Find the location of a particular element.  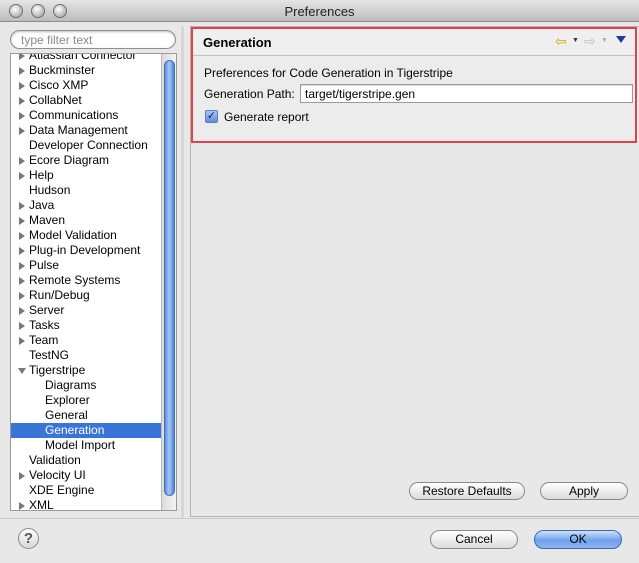

tree-item: CollabNet is located at coordinates (86, 100).